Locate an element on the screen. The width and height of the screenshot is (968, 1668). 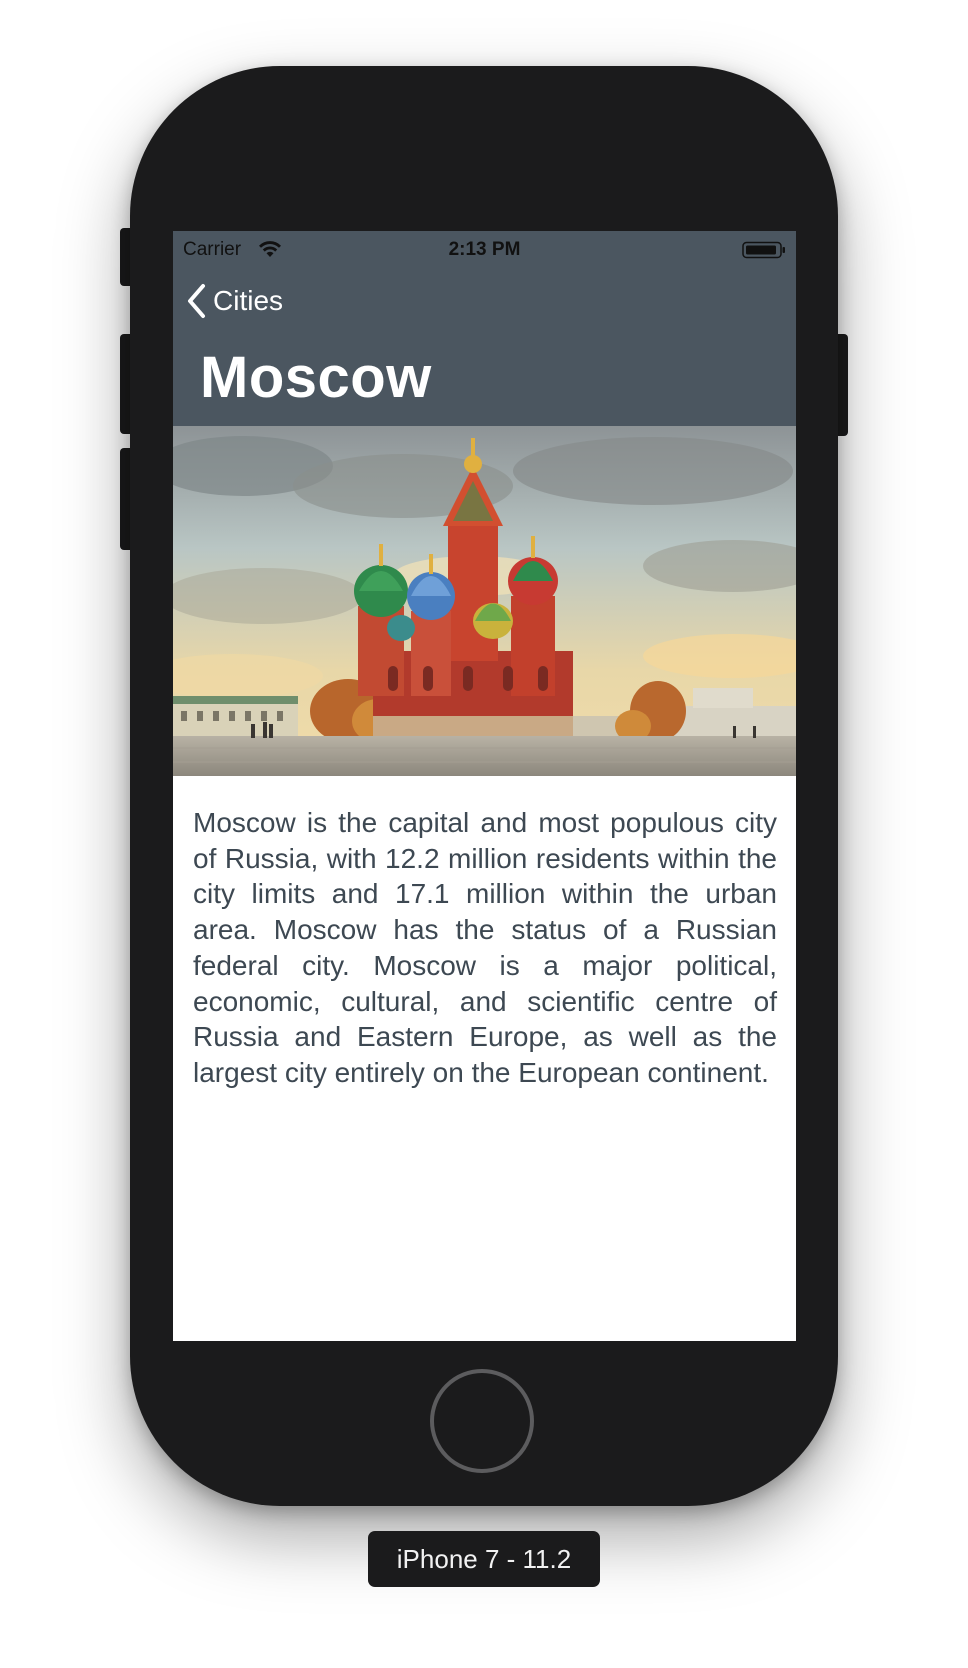
cathedral-illustration is located at coordinates (484, 601).